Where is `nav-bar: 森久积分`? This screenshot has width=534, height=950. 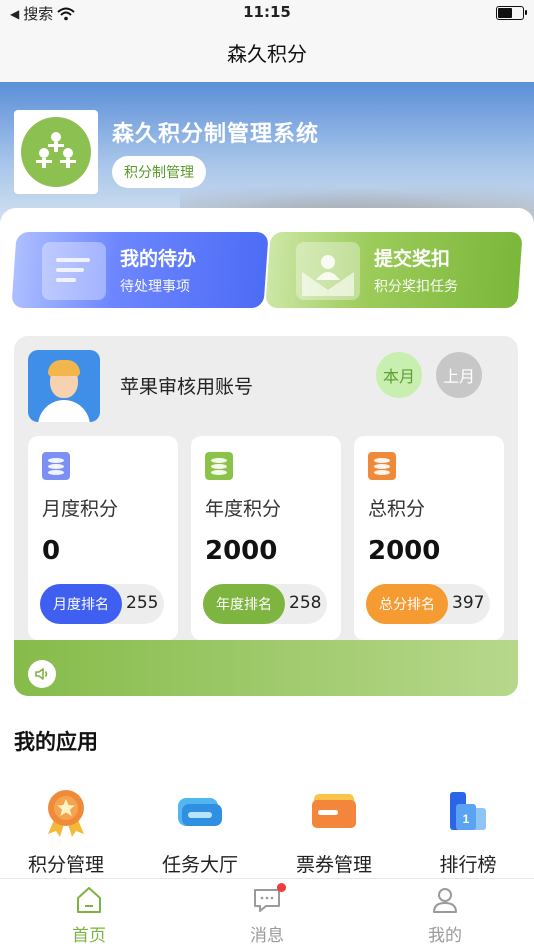 nav-bar: 森久积分 is located at coordinates (267, 54).